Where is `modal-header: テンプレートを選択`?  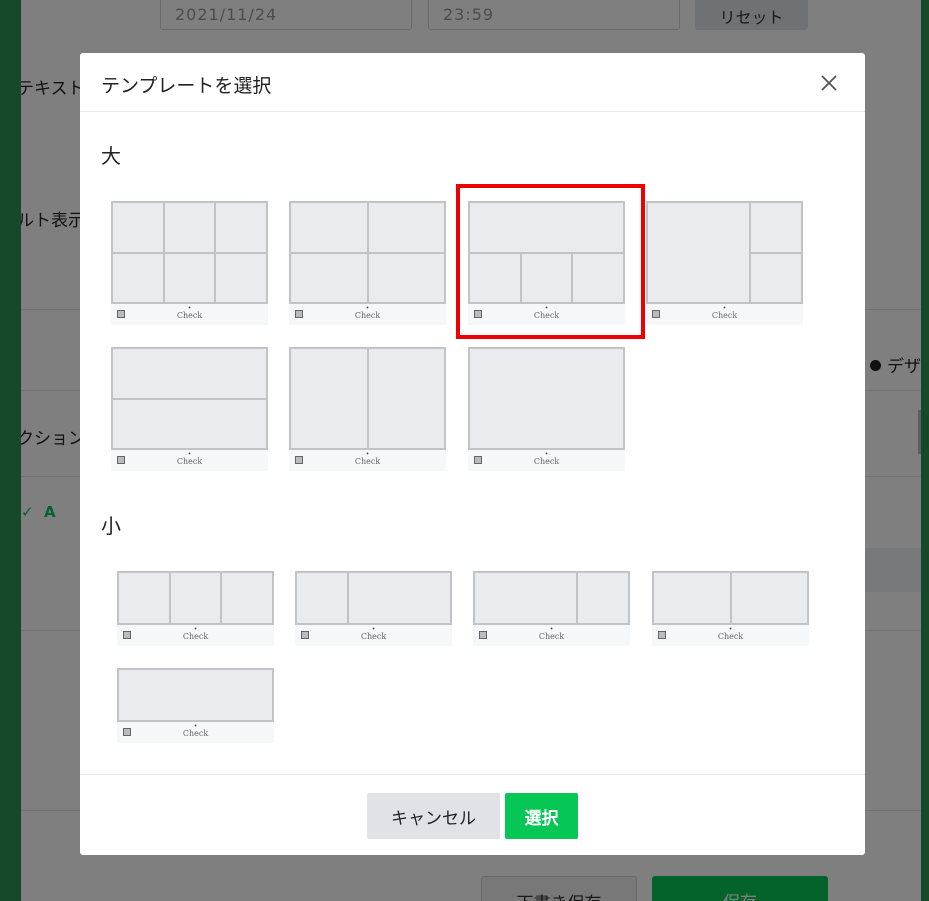
modal-header: テンプレートを選択 is located at coordinates (472, 82).